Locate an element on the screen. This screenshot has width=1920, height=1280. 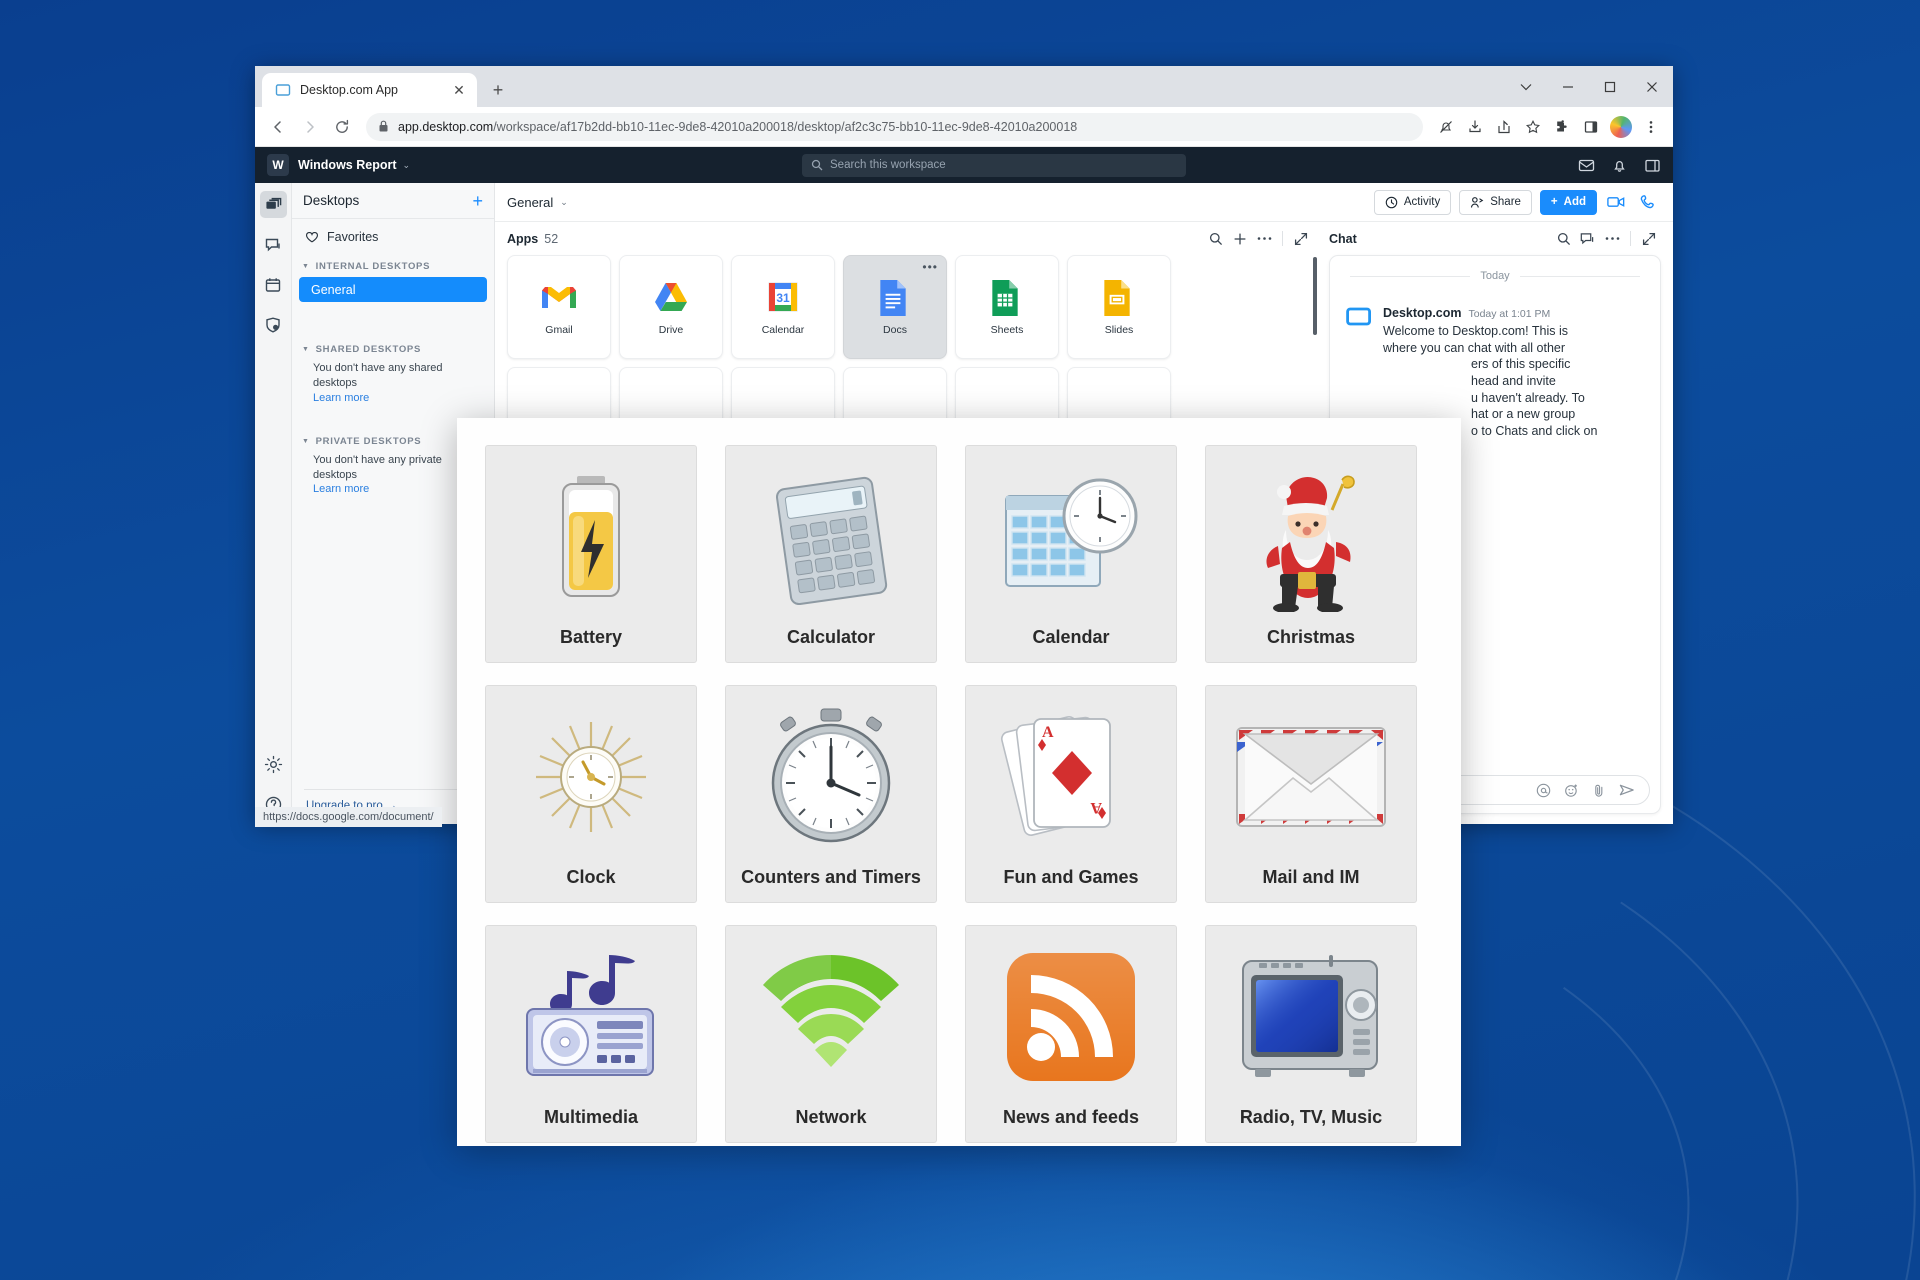
favorites-item: Favorites is located at coordinates (393, 236).